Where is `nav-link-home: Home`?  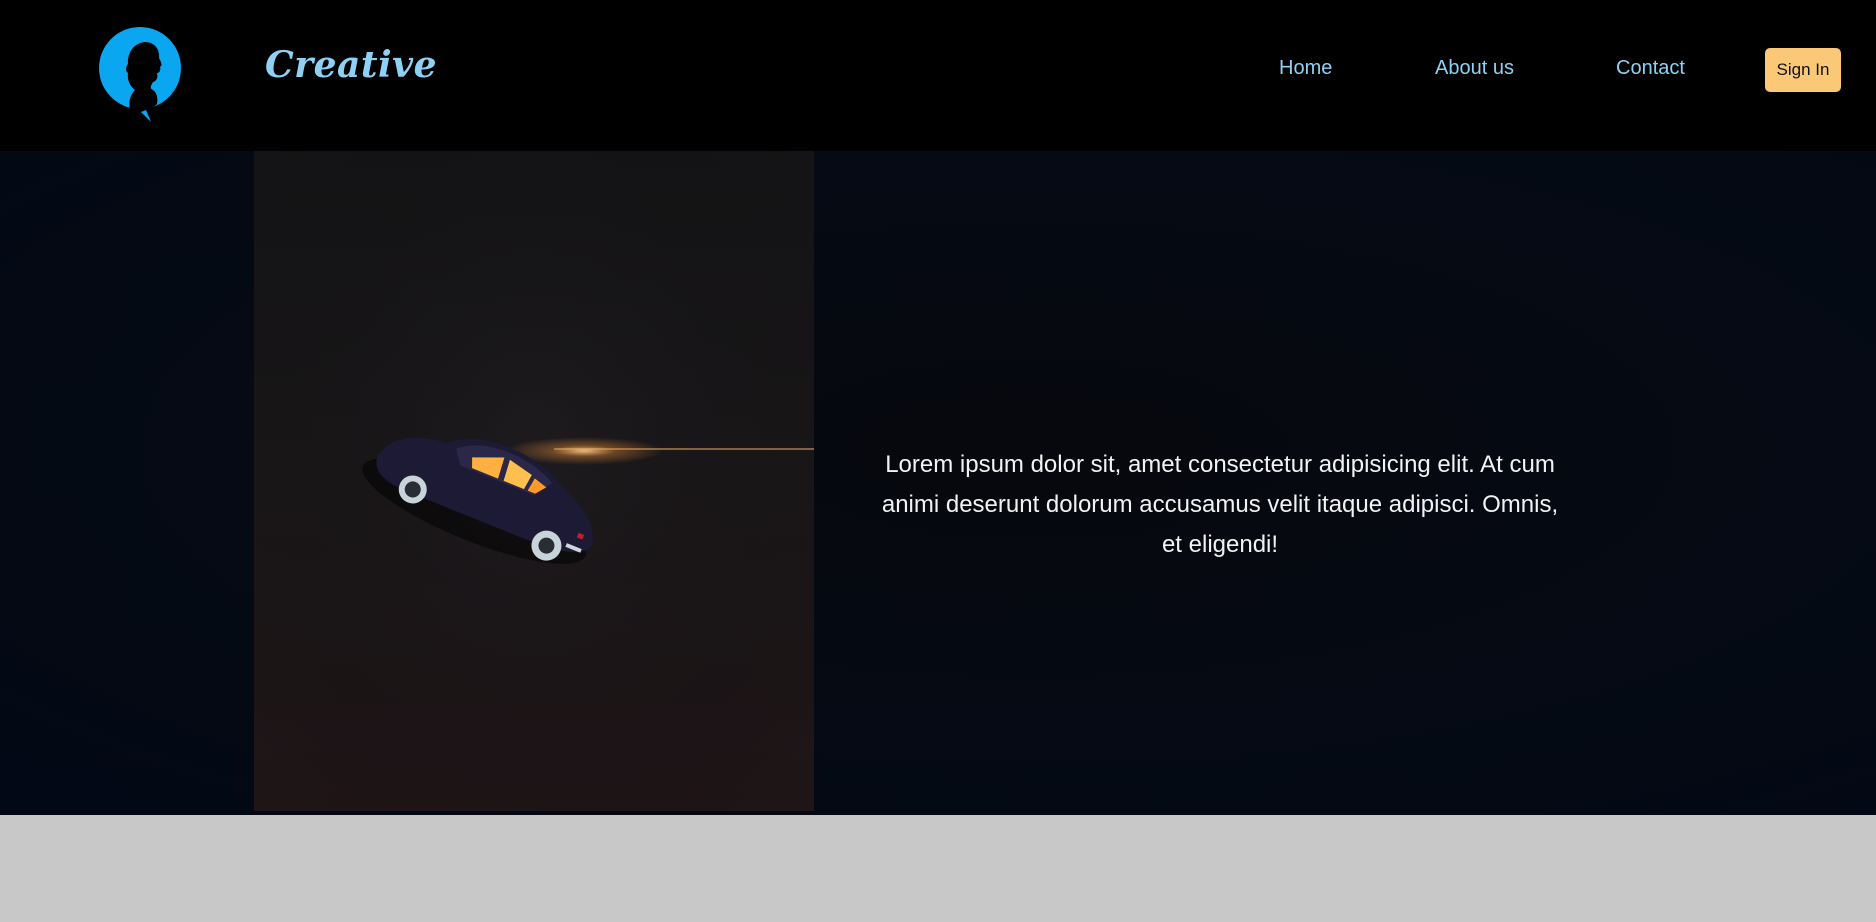 nav-link-home: Home is located at coordinates (1305, 68).